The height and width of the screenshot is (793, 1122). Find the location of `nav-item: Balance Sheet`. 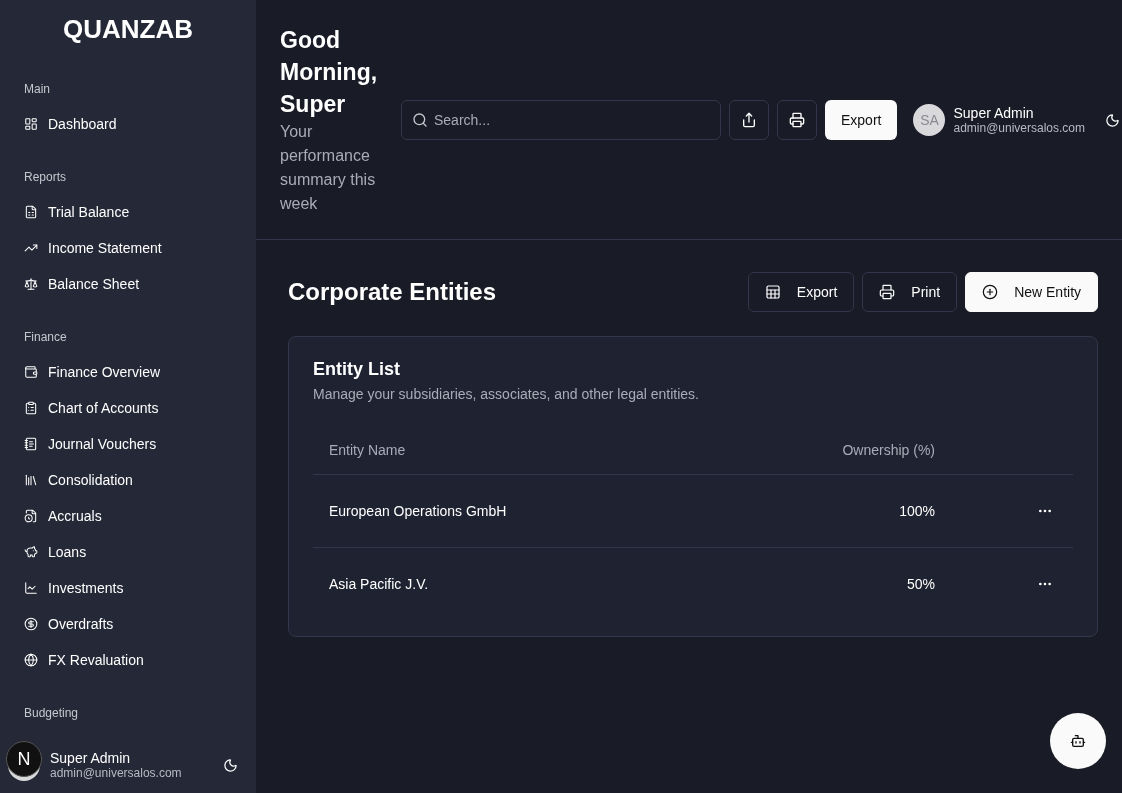

nav-item: Balance Sheet is located at coordinates (134, 284).